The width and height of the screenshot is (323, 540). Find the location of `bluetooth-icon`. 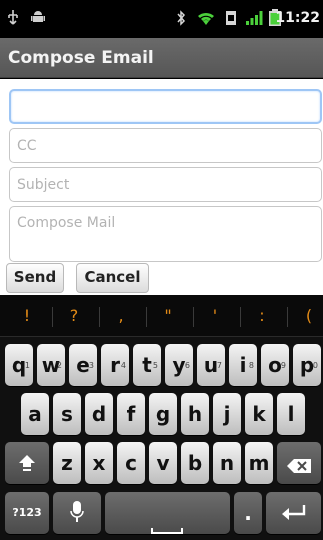

bluetooth-icon is located at coordinates (181, 21).